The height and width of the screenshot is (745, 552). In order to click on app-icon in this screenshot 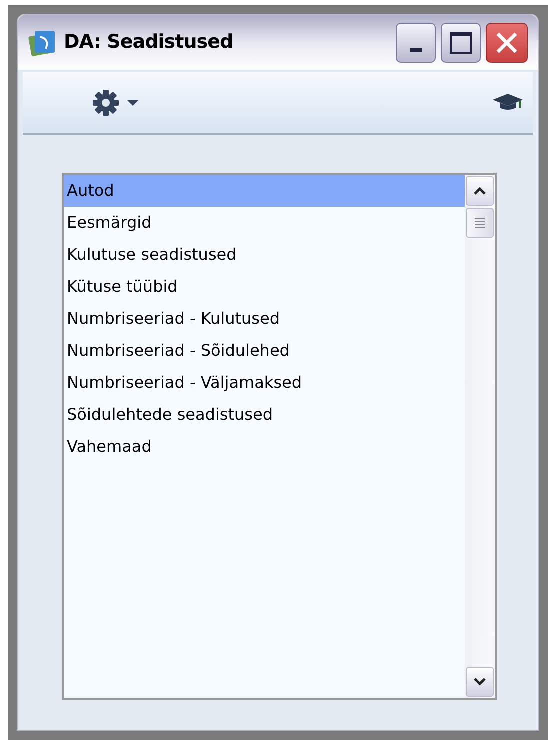, I will do `click(43, 42)`.